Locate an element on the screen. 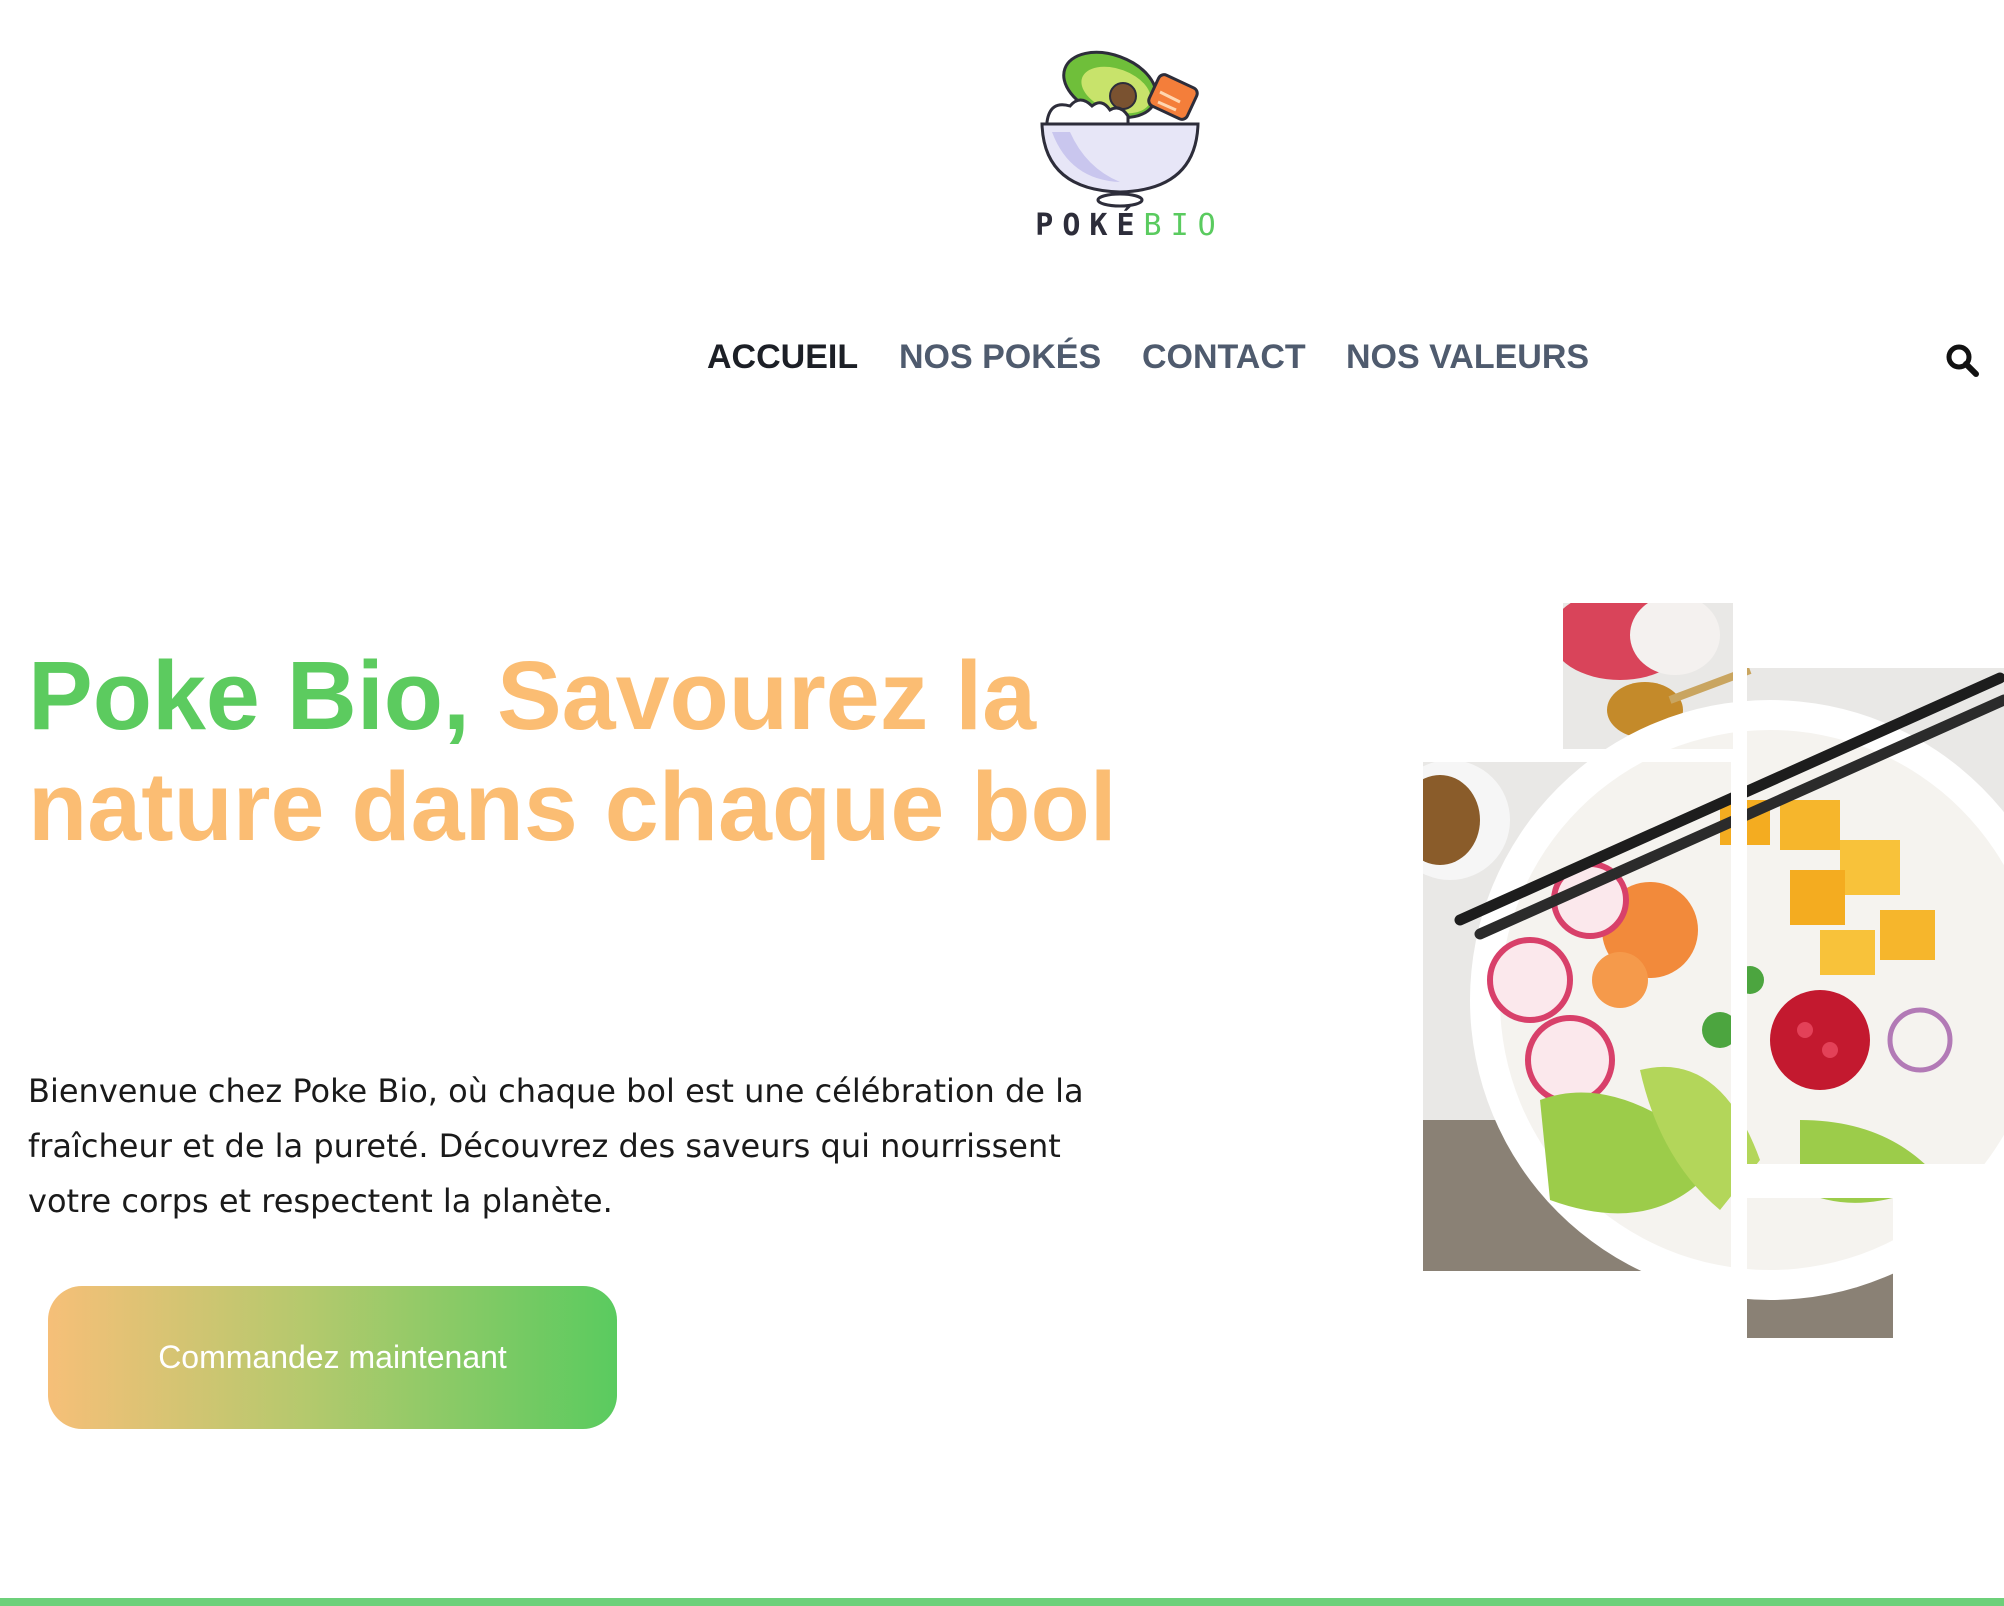  bottom-accent-bar is located at coordinates (1002, 1602).